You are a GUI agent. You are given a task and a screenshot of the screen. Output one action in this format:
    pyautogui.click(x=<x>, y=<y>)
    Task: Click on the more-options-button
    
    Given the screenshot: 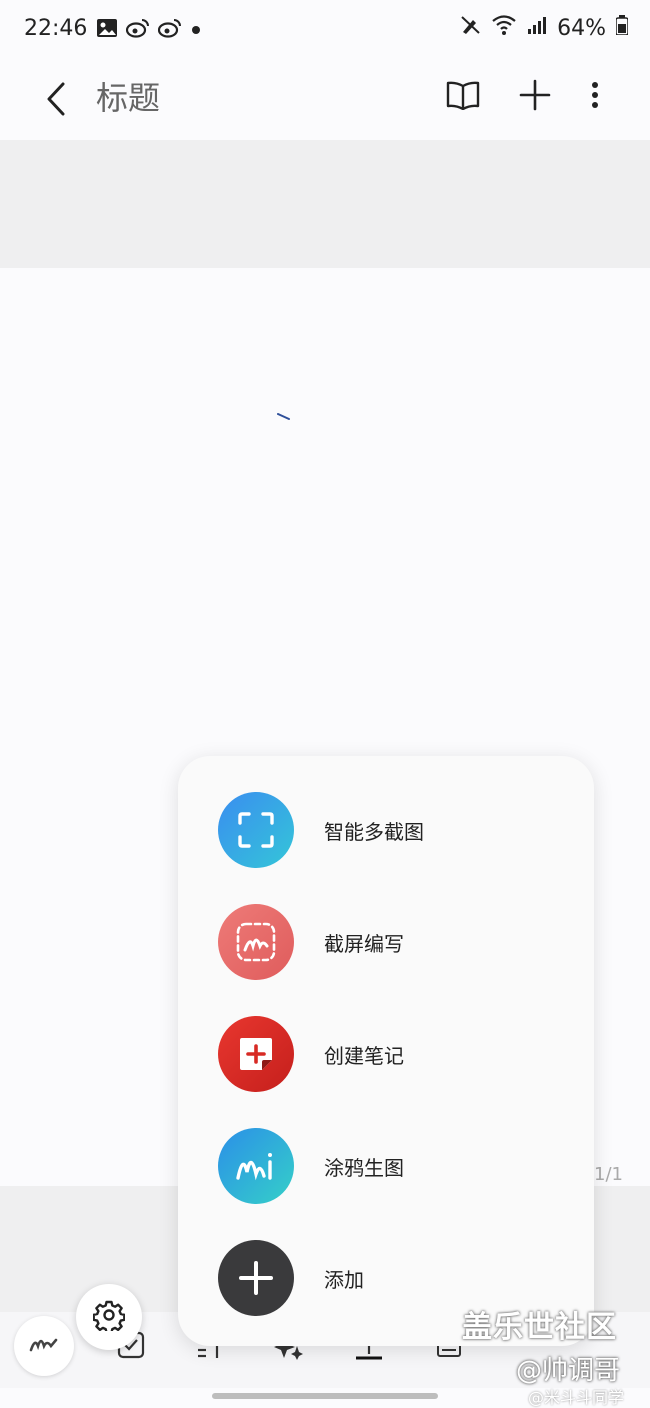 What is the action you would take?
    pyautogui.click(x=595, y=97)
    